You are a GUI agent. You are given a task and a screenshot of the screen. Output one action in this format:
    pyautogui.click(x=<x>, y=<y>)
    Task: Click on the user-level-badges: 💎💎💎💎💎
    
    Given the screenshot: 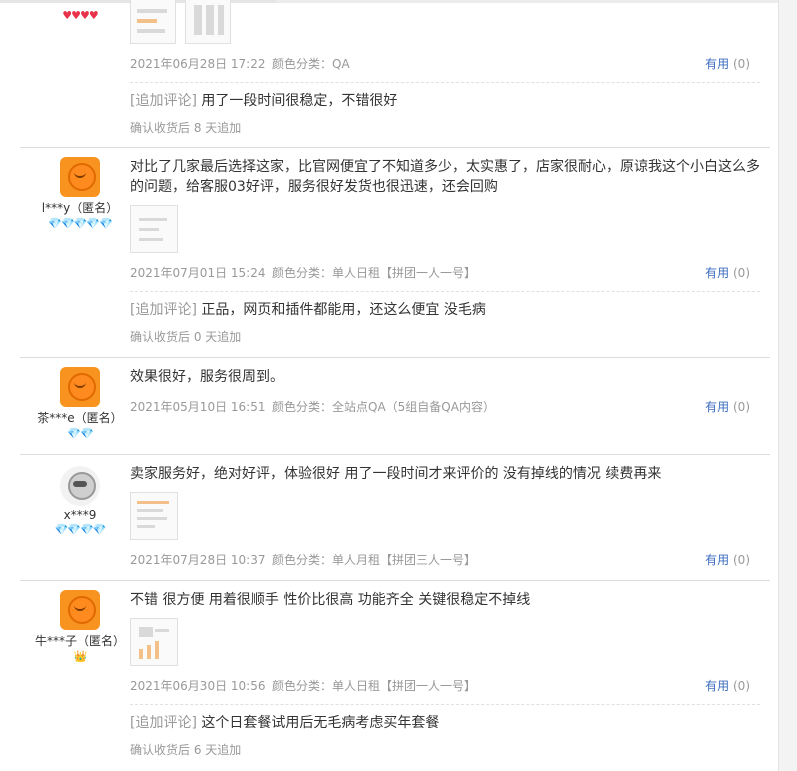 What is the action you would take?
    pyautogui.click(x=80, y=223)
    